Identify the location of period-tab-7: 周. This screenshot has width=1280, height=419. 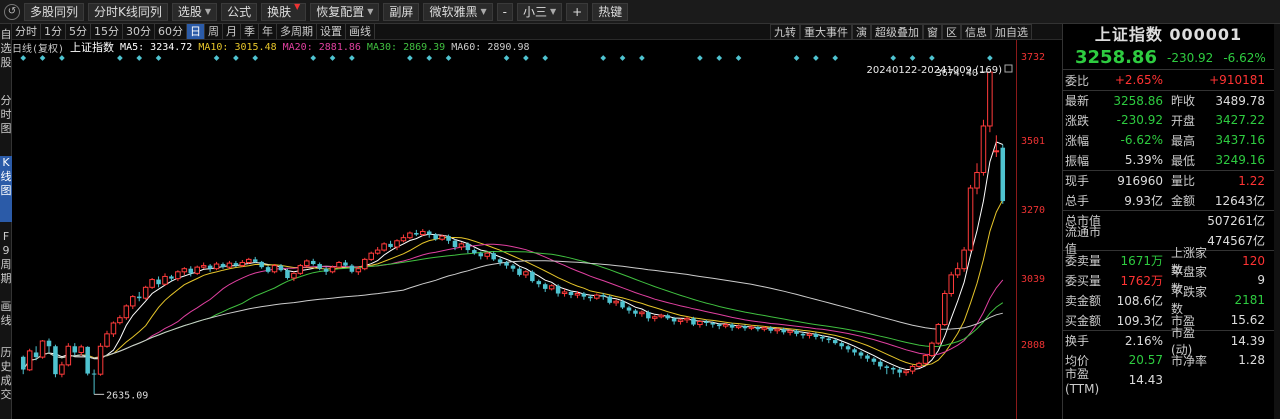
(214, 31).